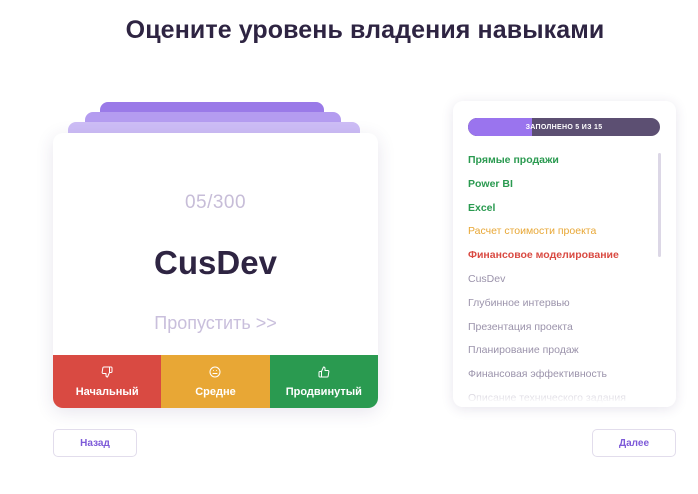 Image resolution: width=698 pixels, height=494 pixels. I want to click on level-buttons: Начальный Средне Продвинутый, so click(215, 381).